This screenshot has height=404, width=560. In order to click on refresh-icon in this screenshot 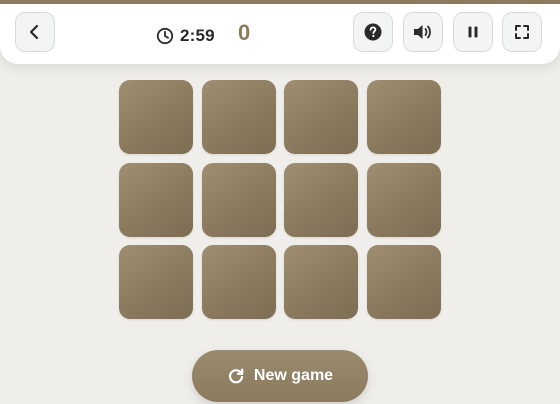, I will do `click(236, 376)`.